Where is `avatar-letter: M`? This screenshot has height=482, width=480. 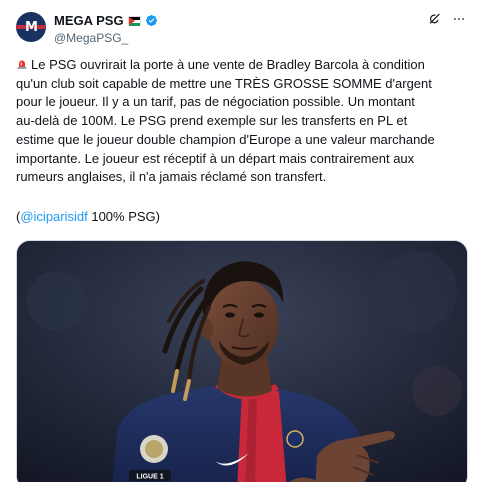
avatar-letter: M is located at coordinates (31, 27).